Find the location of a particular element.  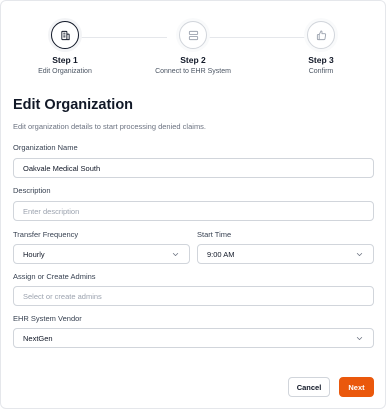

page-title: Edit Organization is located at coordinates (73, 105).